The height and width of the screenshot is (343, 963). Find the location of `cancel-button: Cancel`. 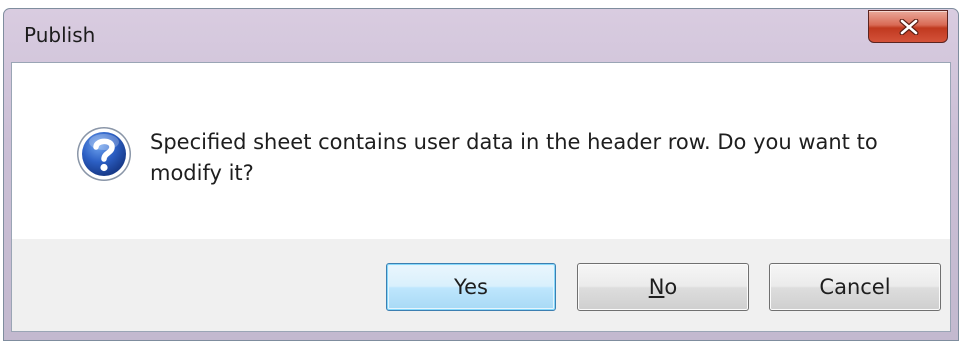

cancel-button: Cancel is located at coordinates (855, 287).